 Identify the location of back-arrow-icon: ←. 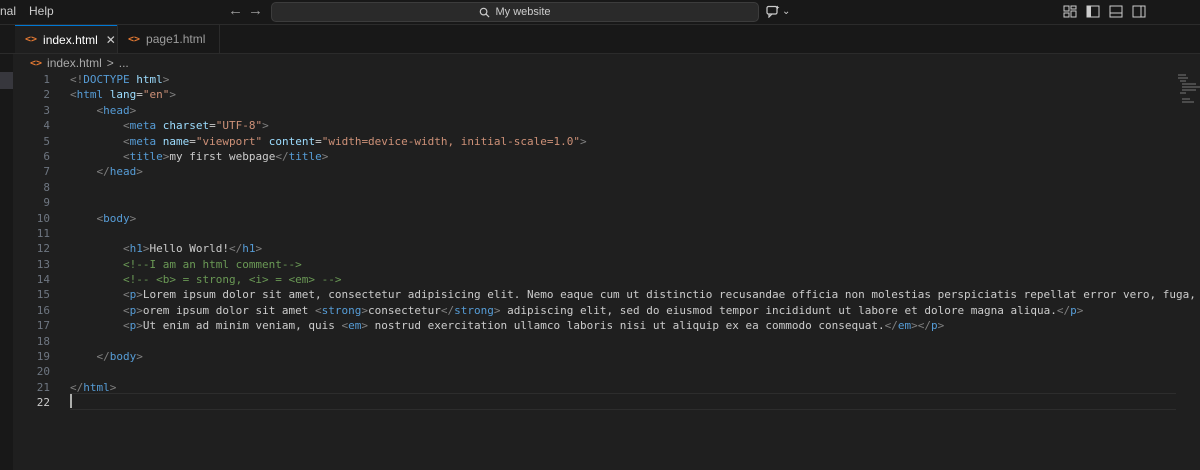
(235, 10).